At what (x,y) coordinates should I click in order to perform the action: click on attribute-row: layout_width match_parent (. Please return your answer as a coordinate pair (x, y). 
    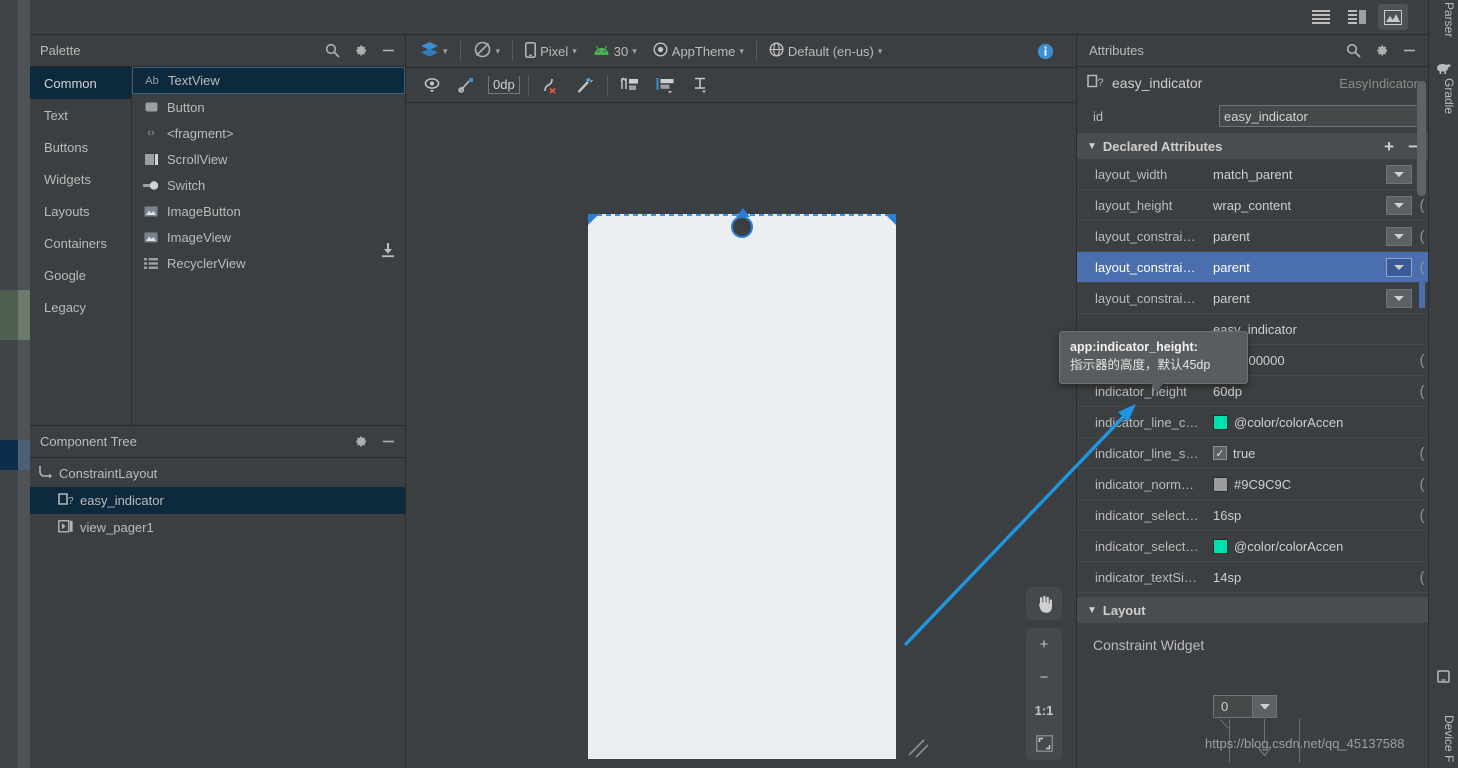
    Looking at the image, I should click on (1252, 174).